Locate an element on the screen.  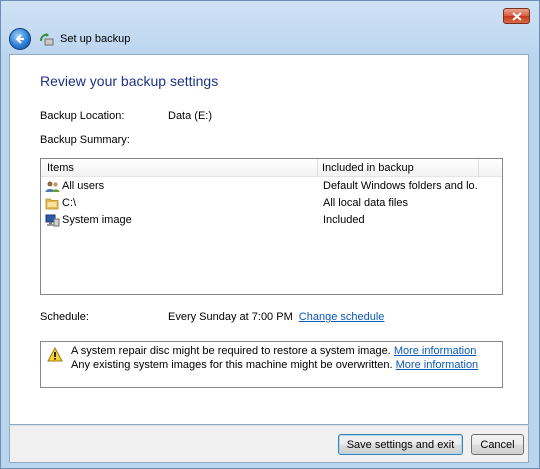
column-header-items: Items is located at coordinates (60, 168).